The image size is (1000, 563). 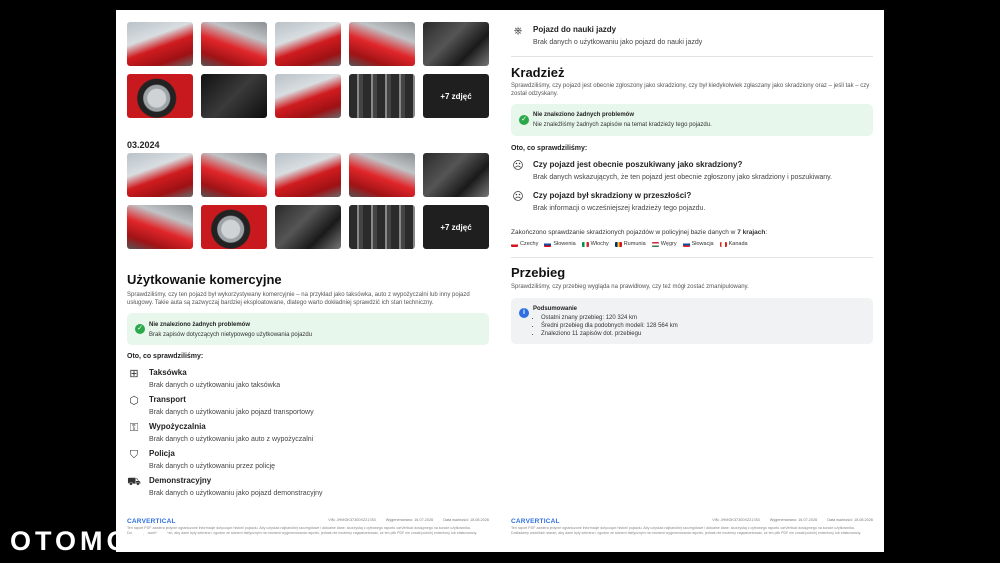 What do you see at coordinates (134, 428) in the screenshot?
I see `key-icon: ⚿` at bounding box center [134, 428].